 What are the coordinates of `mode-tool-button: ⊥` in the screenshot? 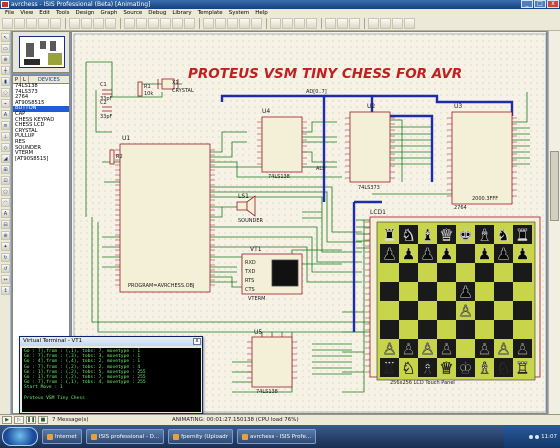 It's located at (5, 136).